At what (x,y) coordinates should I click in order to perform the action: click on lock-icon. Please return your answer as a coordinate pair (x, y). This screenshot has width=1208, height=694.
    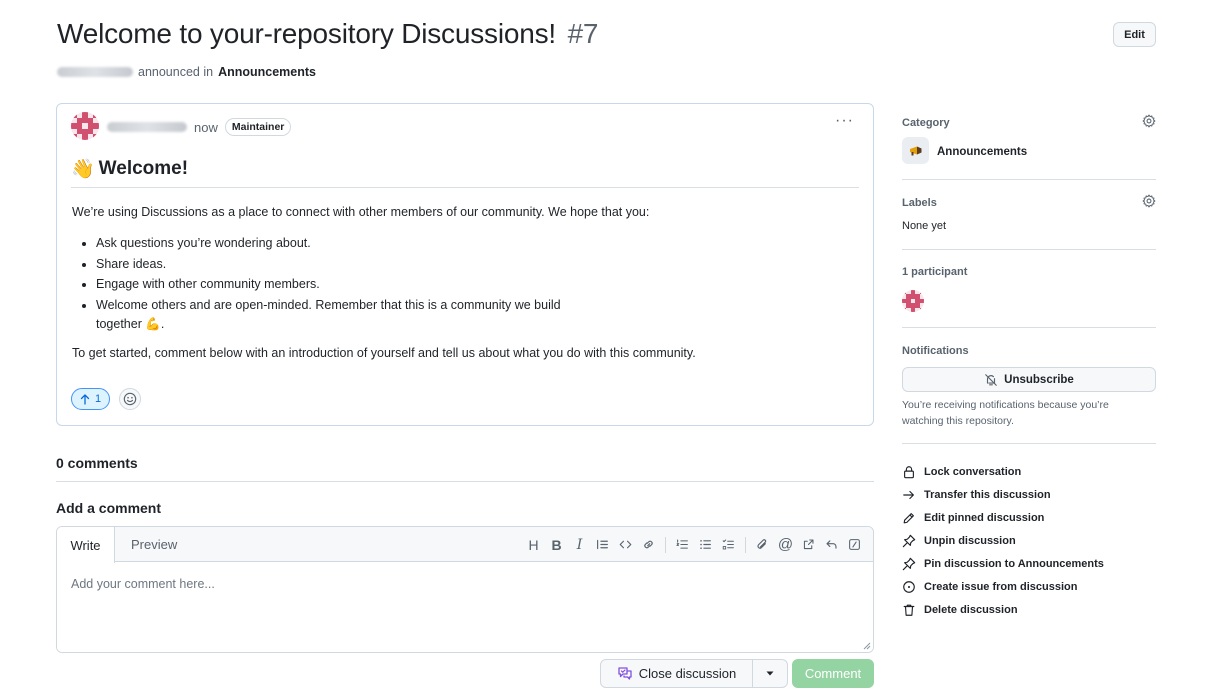
    Looking at the image, I should click on (909, 471).